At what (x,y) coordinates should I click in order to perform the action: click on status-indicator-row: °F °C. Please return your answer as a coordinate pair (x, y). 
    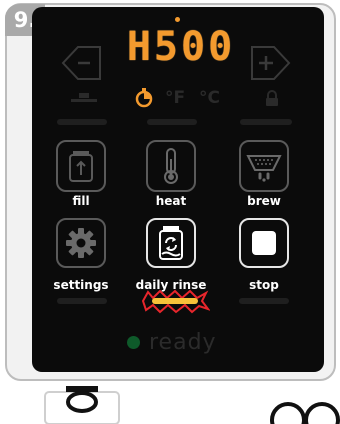
    Looking at the image, I should click on (182, 99).